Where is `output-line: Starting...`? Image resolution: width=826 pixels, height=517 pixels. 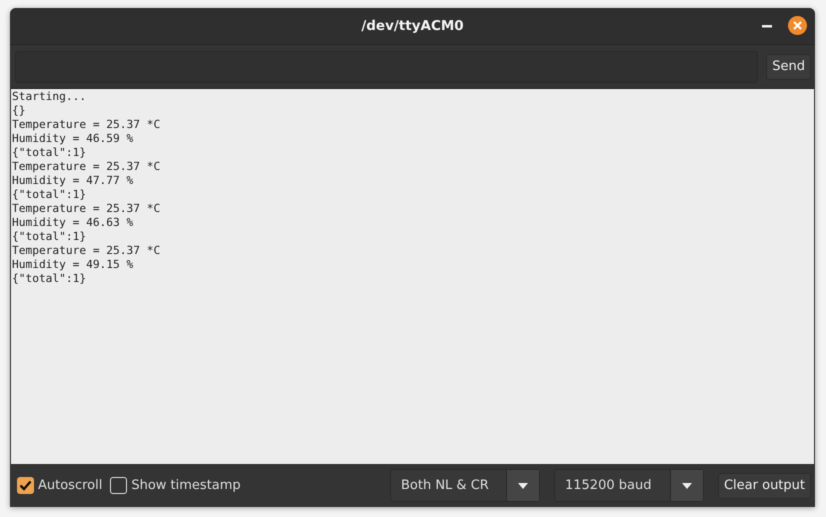
output-line: Starting... is located at coordinates (49, 97).